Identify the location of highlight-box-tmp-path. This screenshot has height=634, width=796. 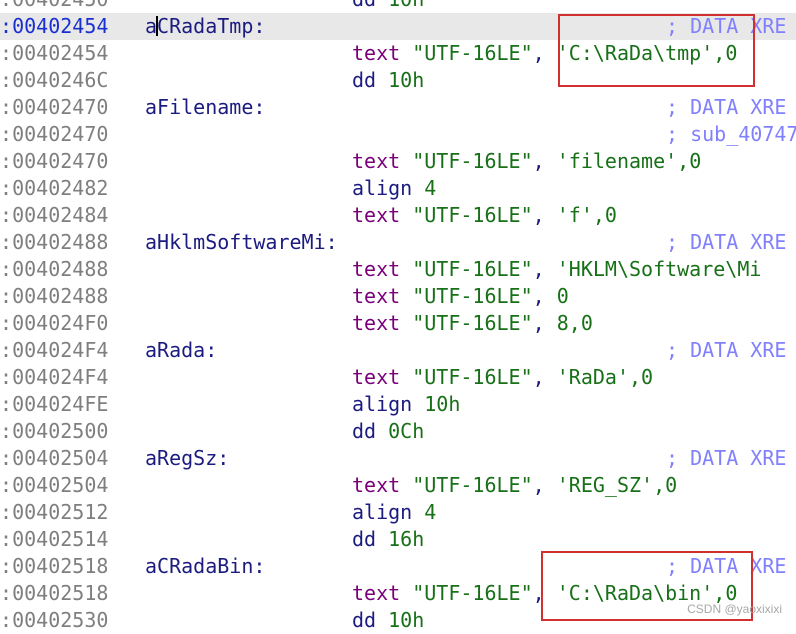
(656, 50).